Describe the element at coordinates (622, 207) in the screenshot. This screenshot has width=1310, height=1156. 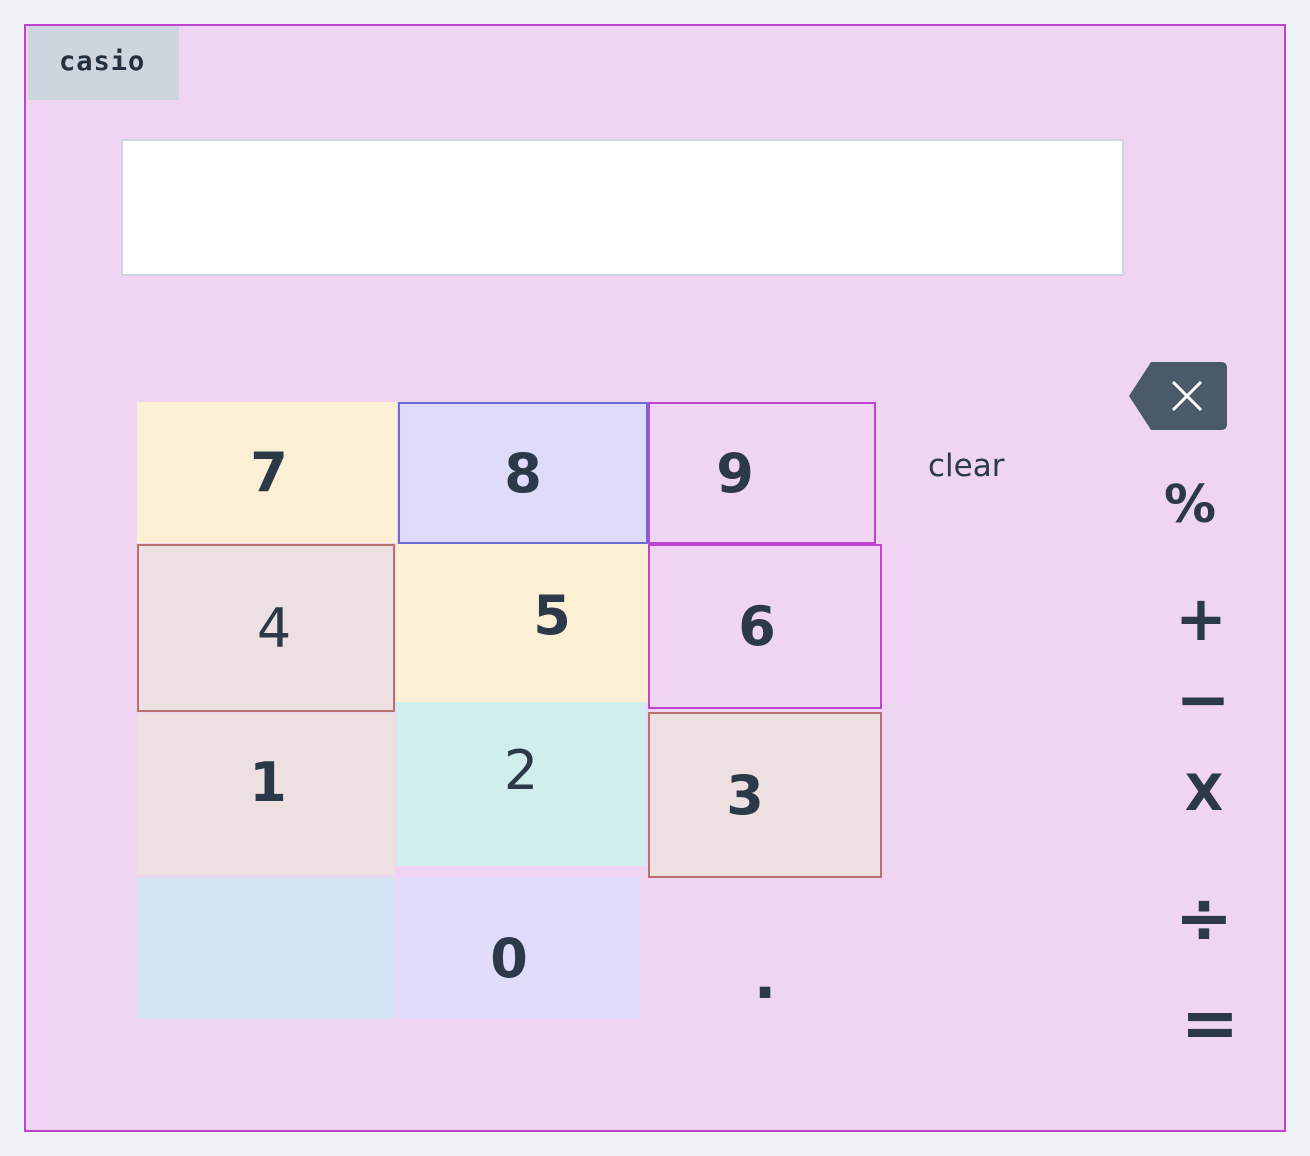
I see `display-screen` at that location.